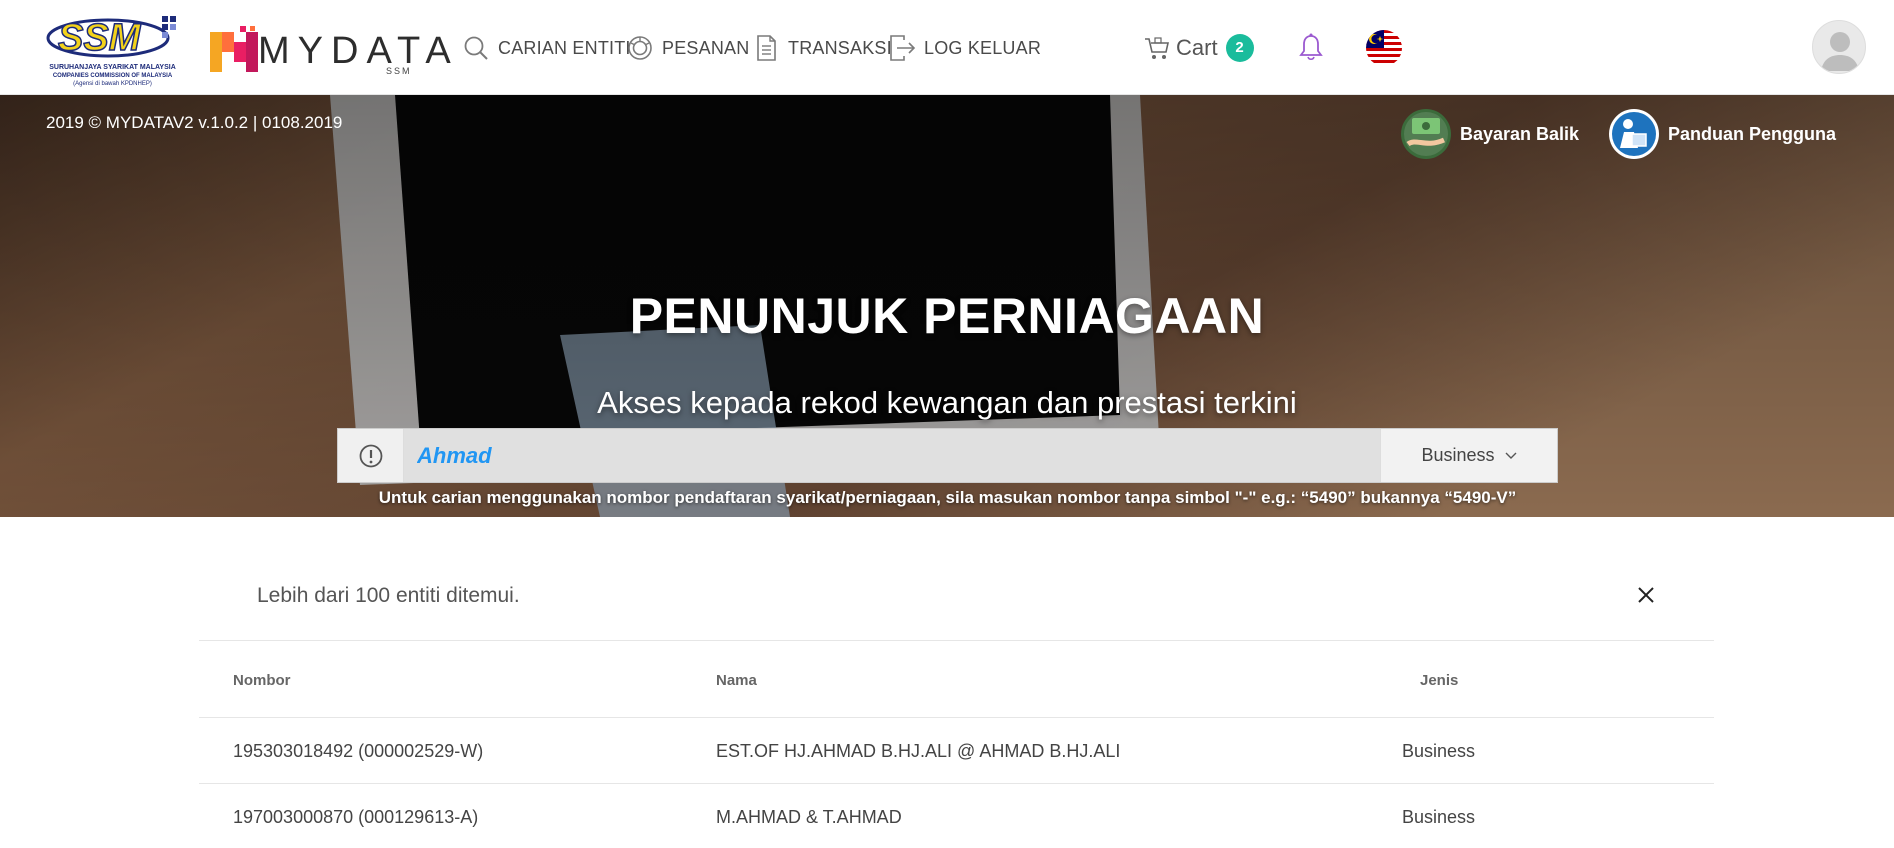 This screenshot has width=1894, height=848. What do you see at coordinates (956, 640) in the screenshot?
I see `results-divider` at bounding box center [956, 640].